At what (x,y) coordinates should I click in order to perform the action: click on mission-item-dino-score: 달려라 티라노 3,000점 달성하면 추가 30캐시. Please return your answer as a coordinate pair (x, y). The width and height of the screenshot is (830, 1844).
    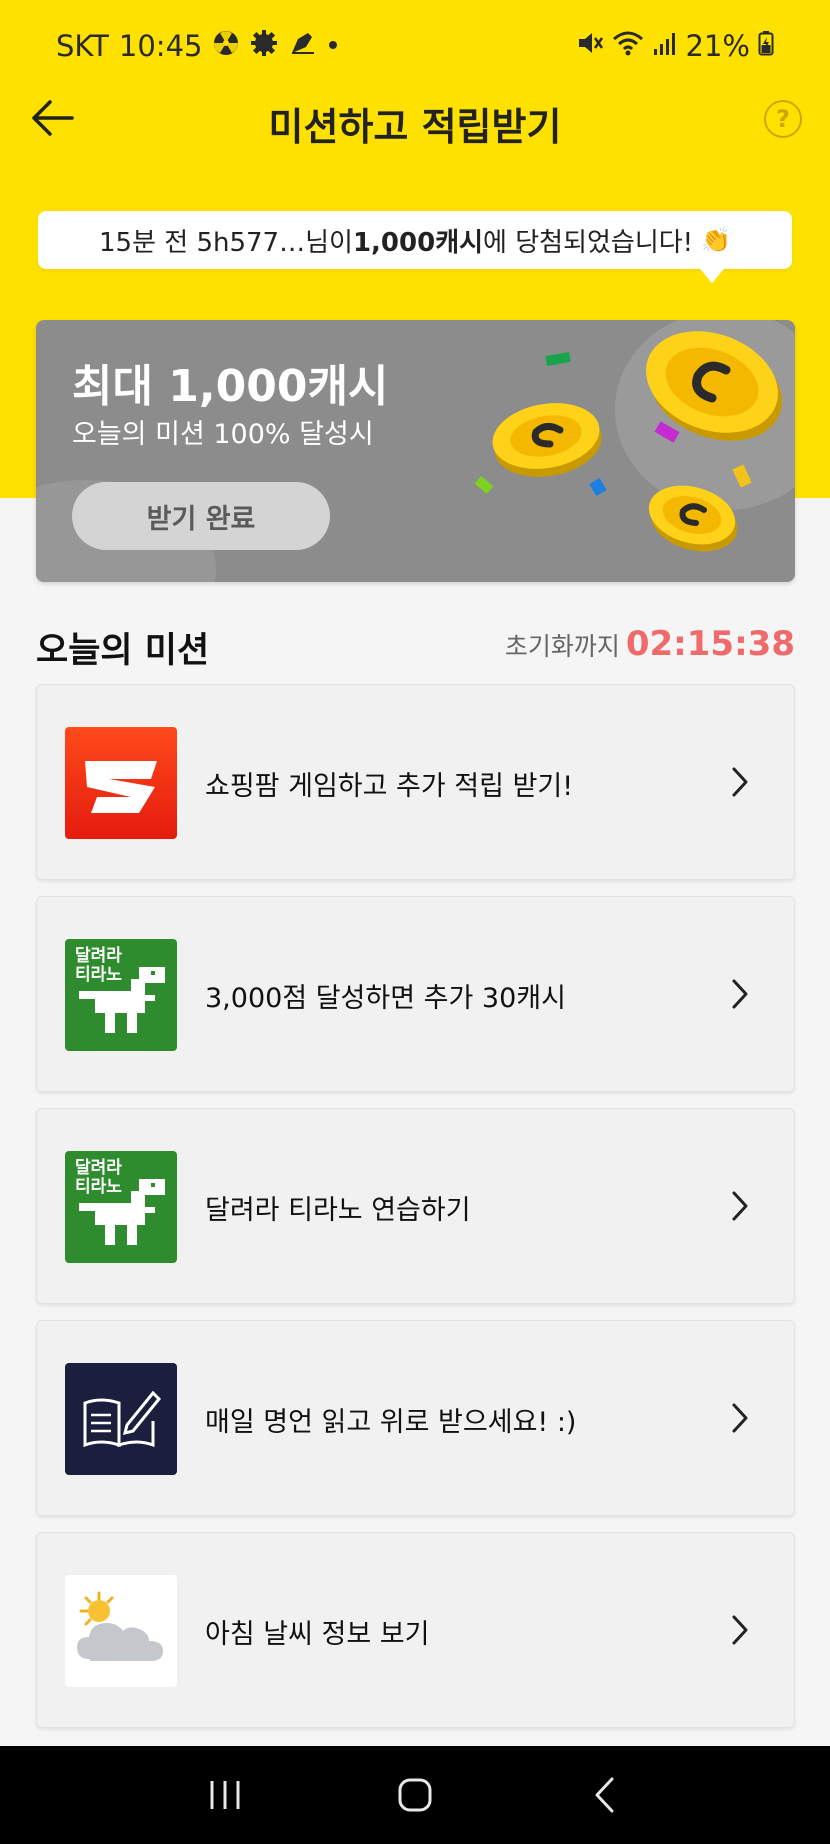
    Looking at the image, I should click on (415, 994).